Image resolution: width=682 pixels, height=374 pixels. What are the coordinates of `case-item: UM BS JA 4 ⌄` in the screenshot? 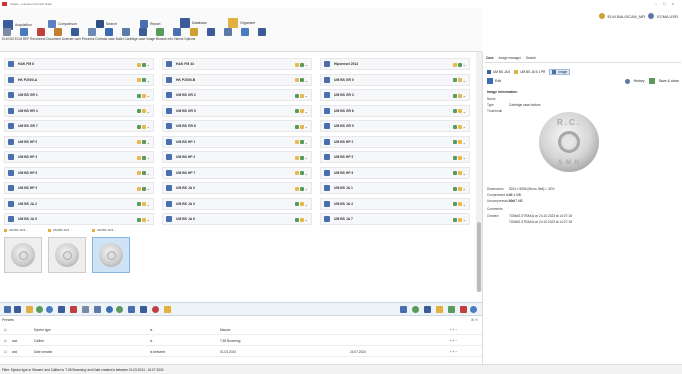 It's located at (395, 203).